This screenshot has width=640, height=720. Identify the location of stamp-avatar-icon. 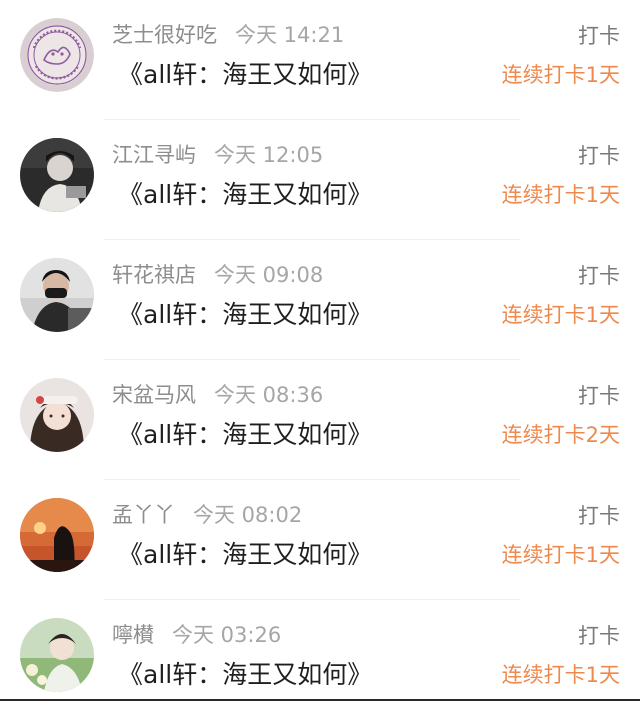
(57, 55).